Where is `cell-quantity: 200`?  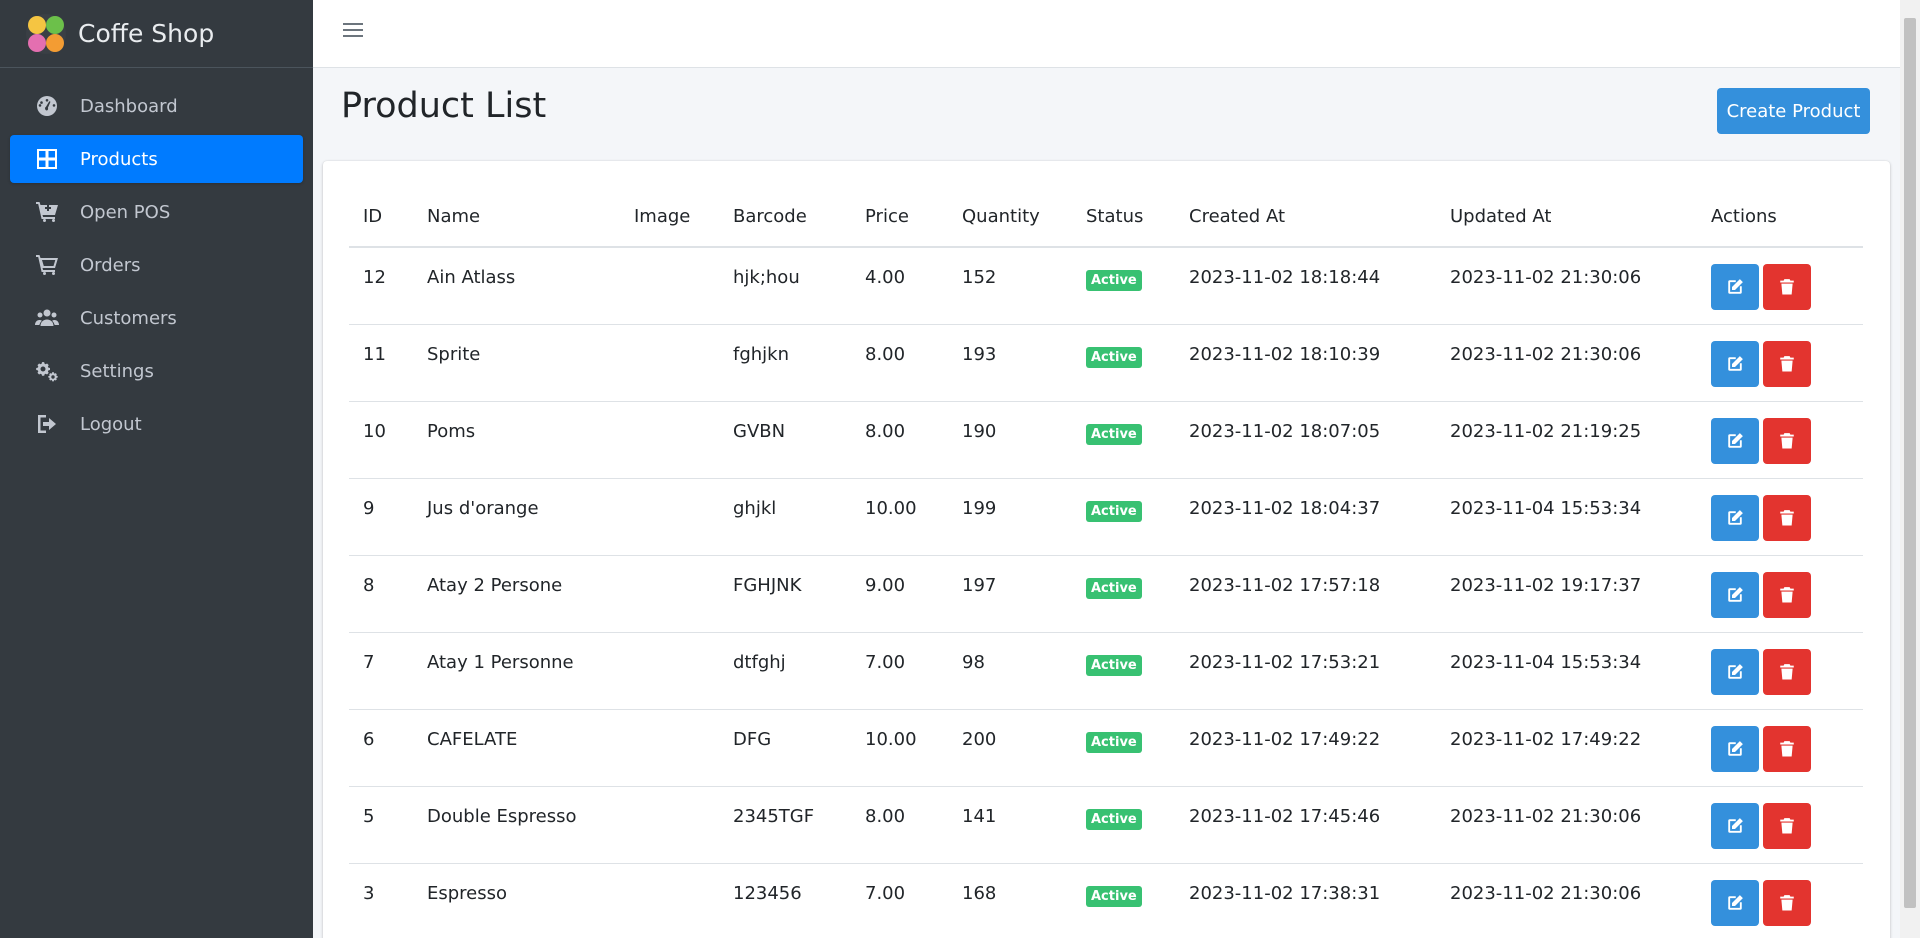
cell-quantity: 200 is located at coordinates (1010, 748).